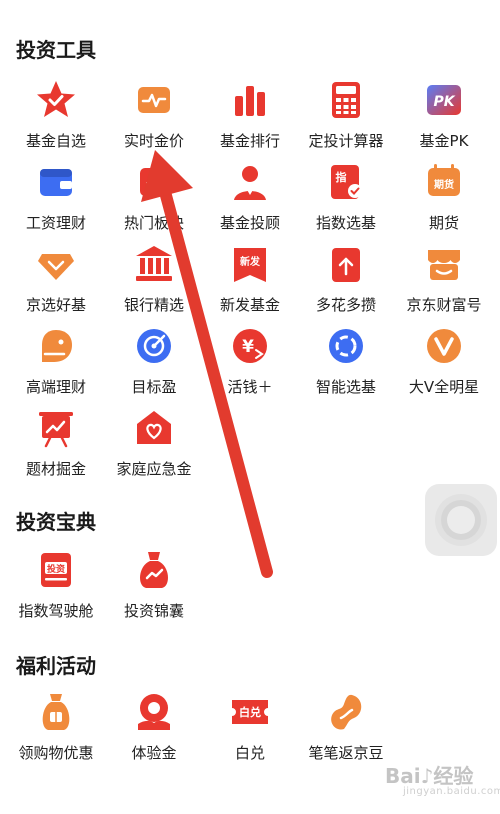 The image size is (500, 814). Describe the element at coordinates (56, 666) in the screenshot. I see `section-title-welfare: 福利活动` at that location.